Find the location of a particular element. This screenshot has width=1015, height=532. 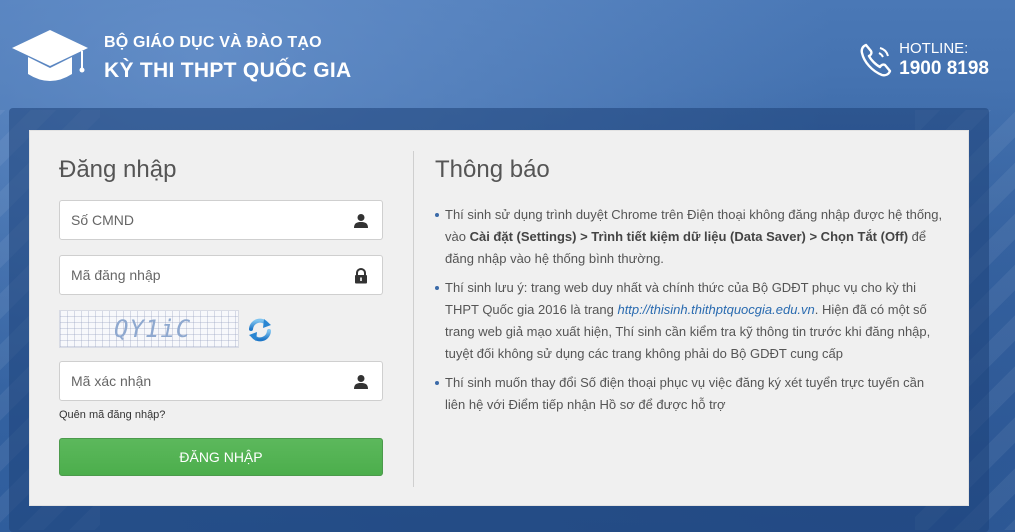

notice-title: Thông báo is located at coordinates (492, 169).